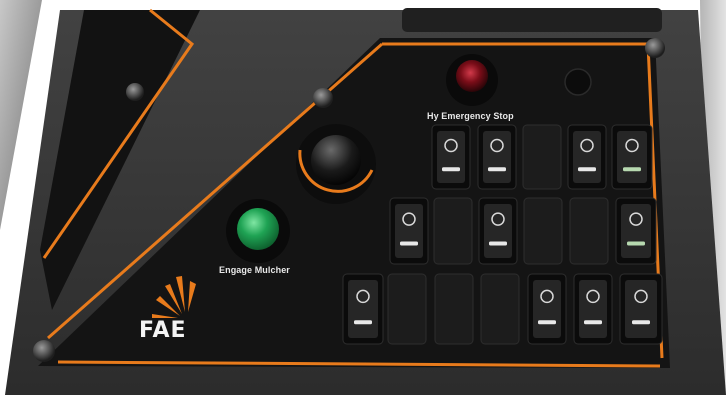 This screenshot has width=726, height=395. What do you see at coordinates (472, 76) in the screenshot?
I see `emergency-stop-button` at bounding box center [472, 76].